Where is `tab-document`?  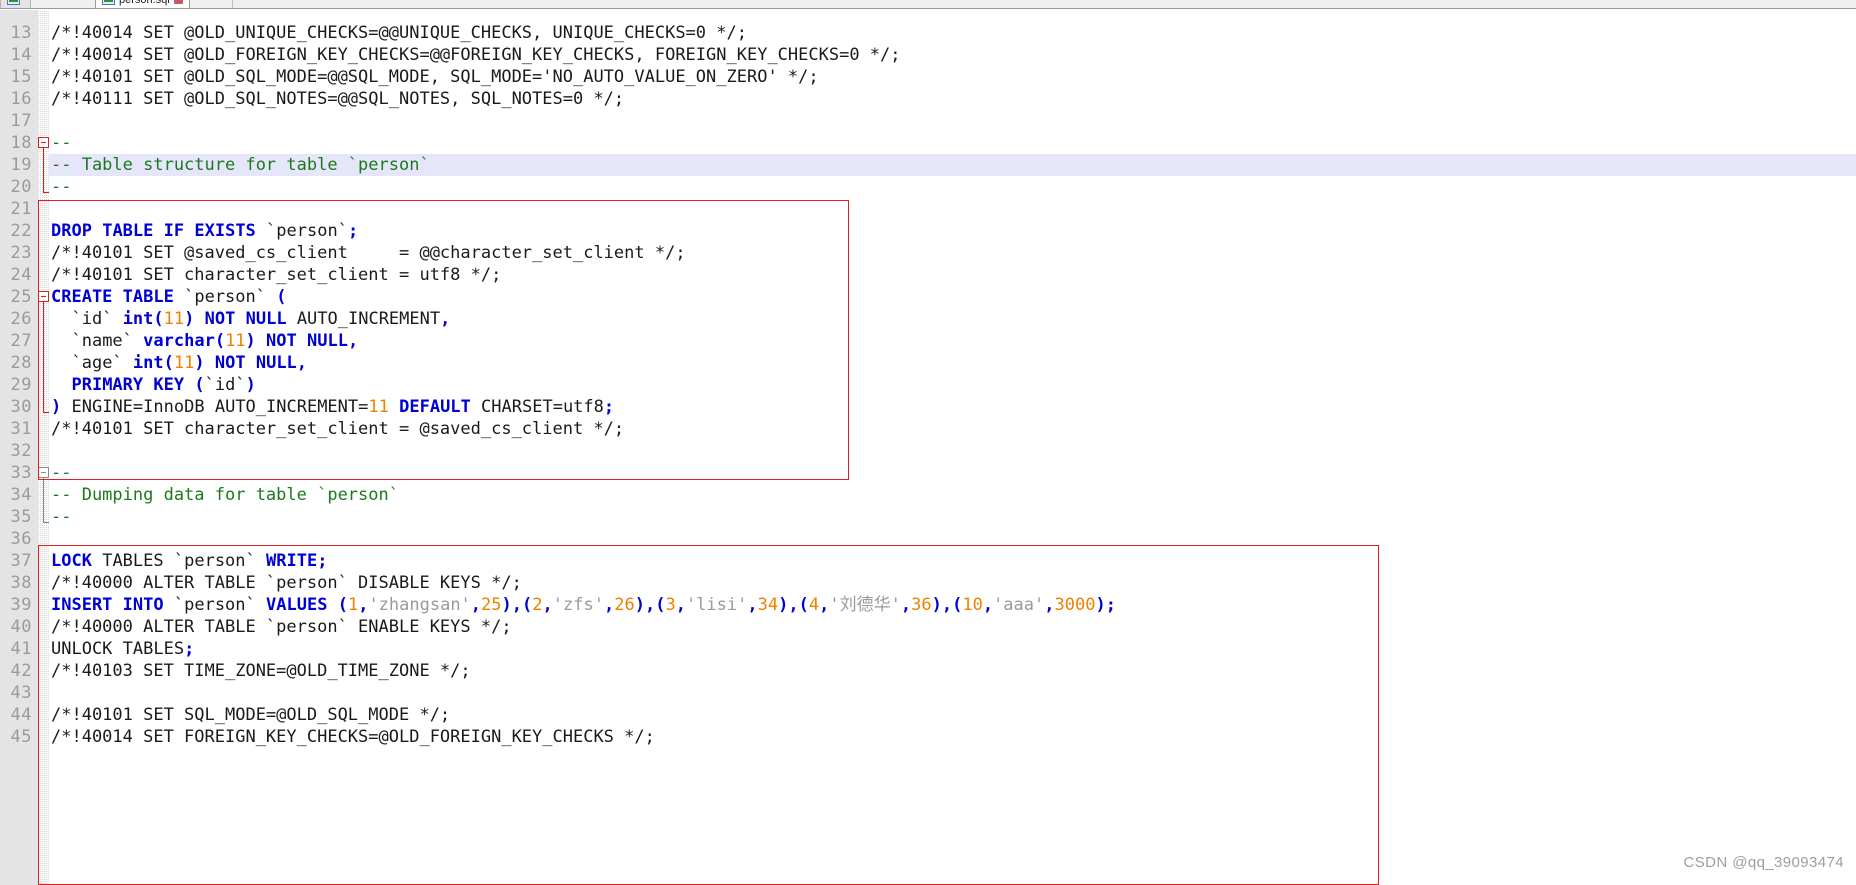
tab-document is located at coordinates (15, 4).